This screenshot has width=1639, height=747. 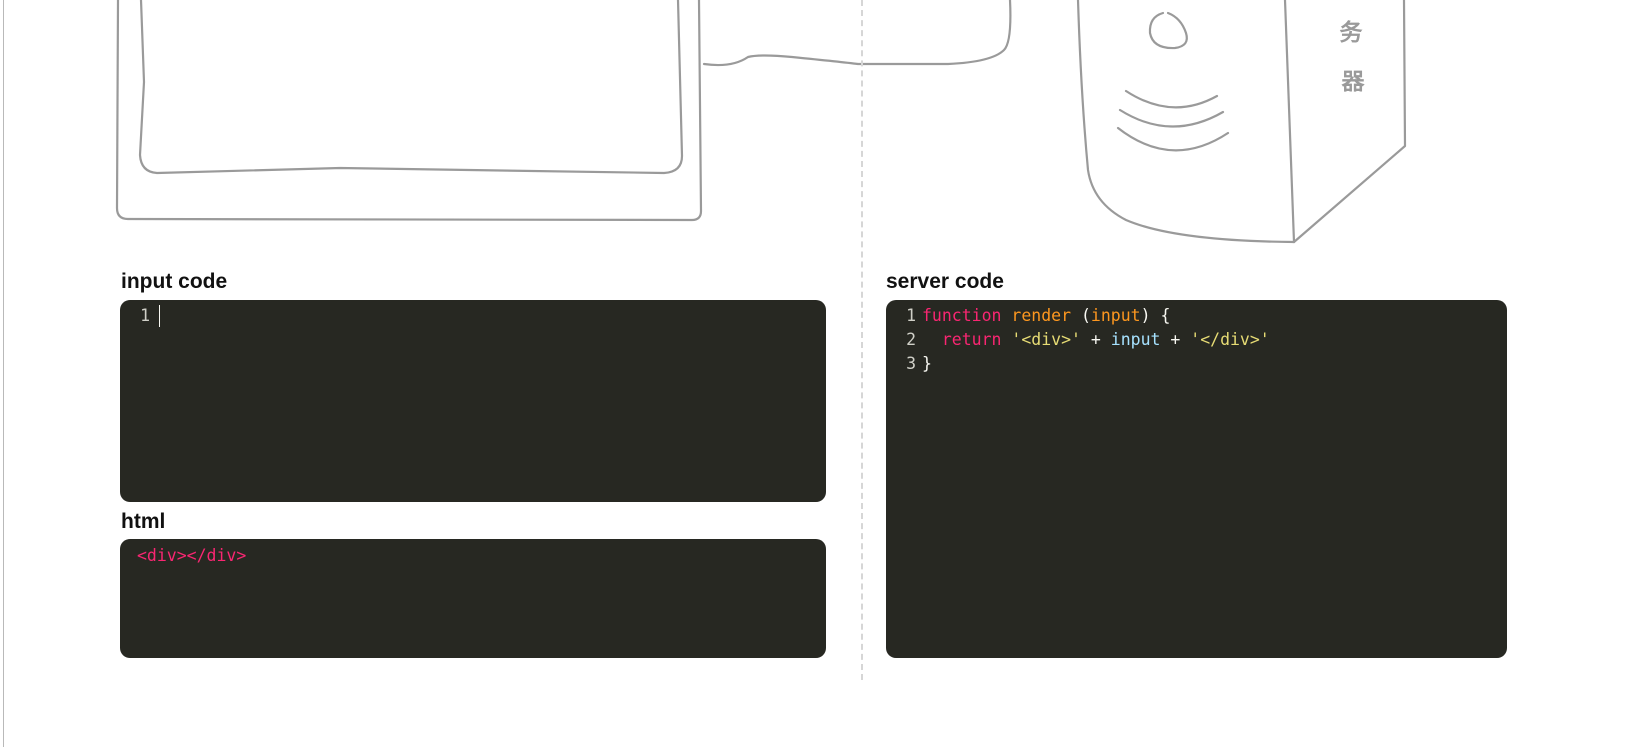 I want to click on code-token: (, so click(x=1081, y=315).